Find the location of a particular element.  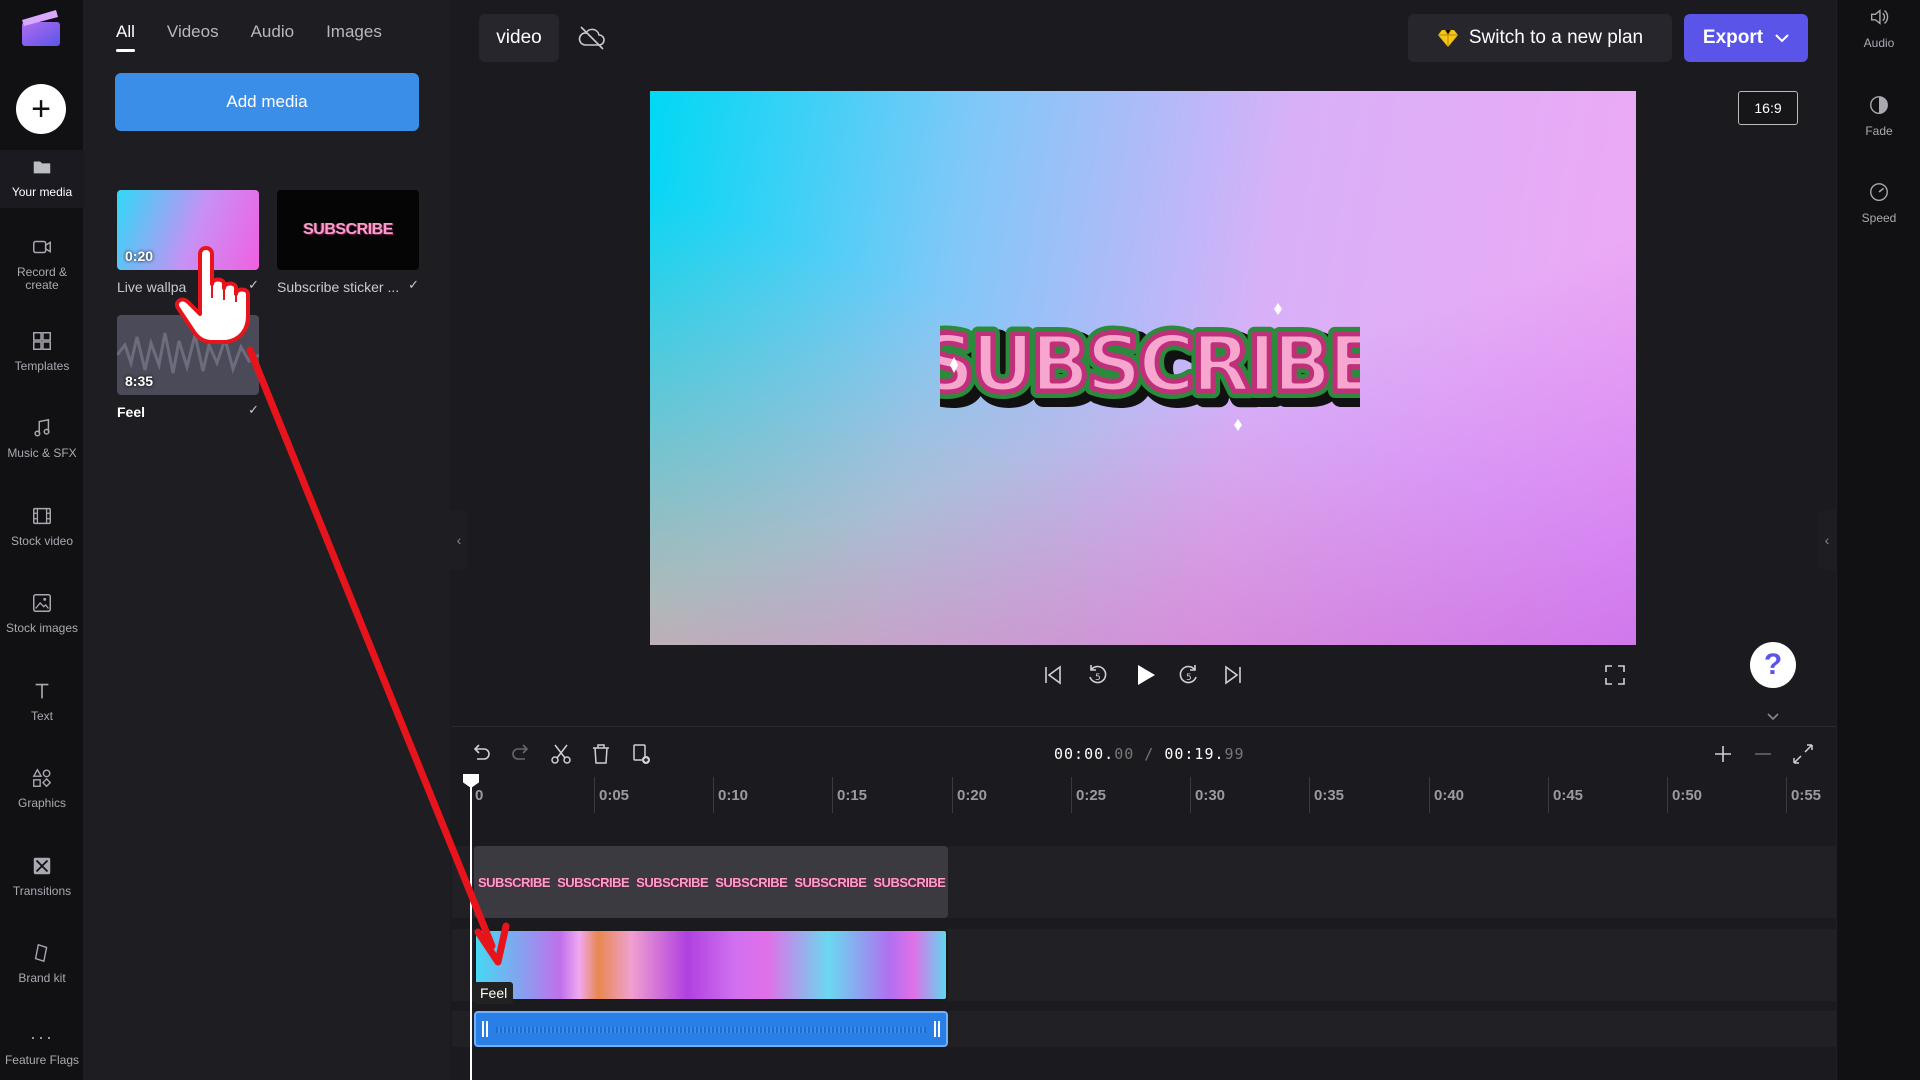

trim-handle-right is located at coordinates (937, 1029).